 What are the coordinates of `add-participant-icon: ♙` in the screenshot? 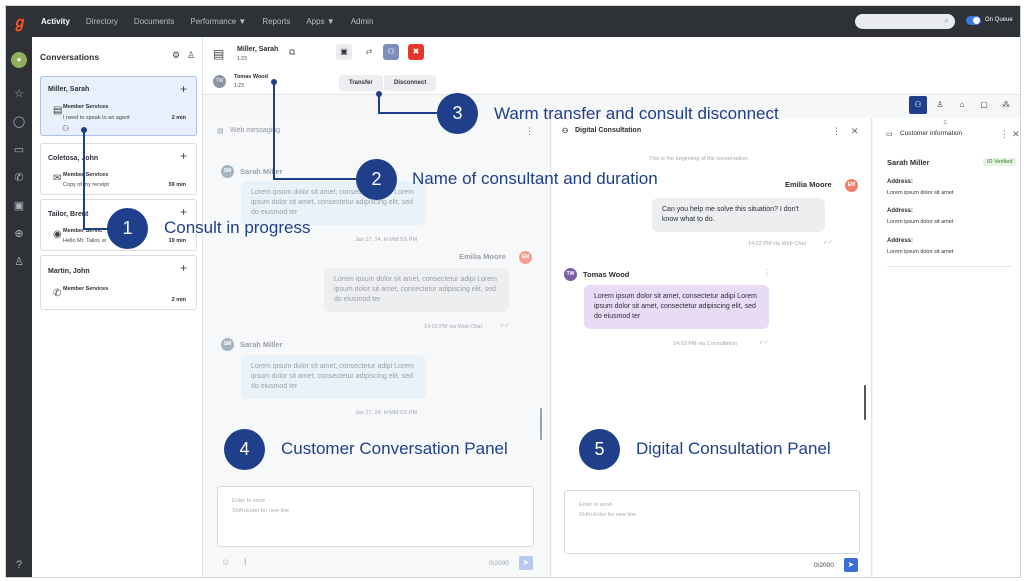 It's located at (191, 55).